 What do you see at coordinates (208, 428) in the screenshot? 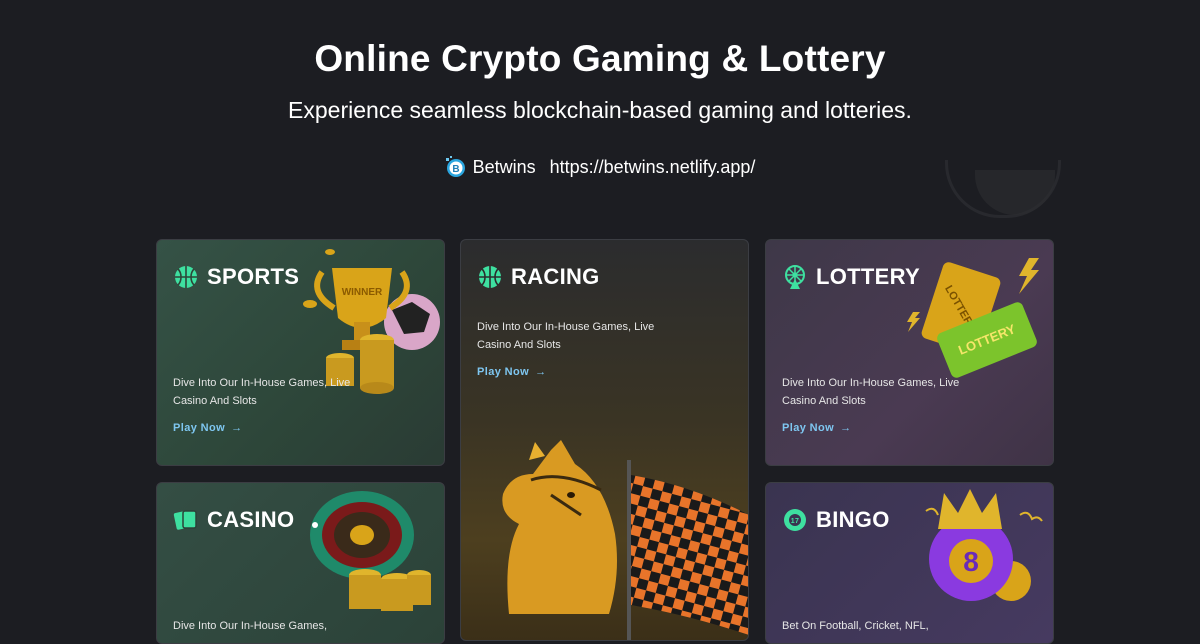
I see `play-now-link-sports: Play Now →` at bounding box center [208, 428].